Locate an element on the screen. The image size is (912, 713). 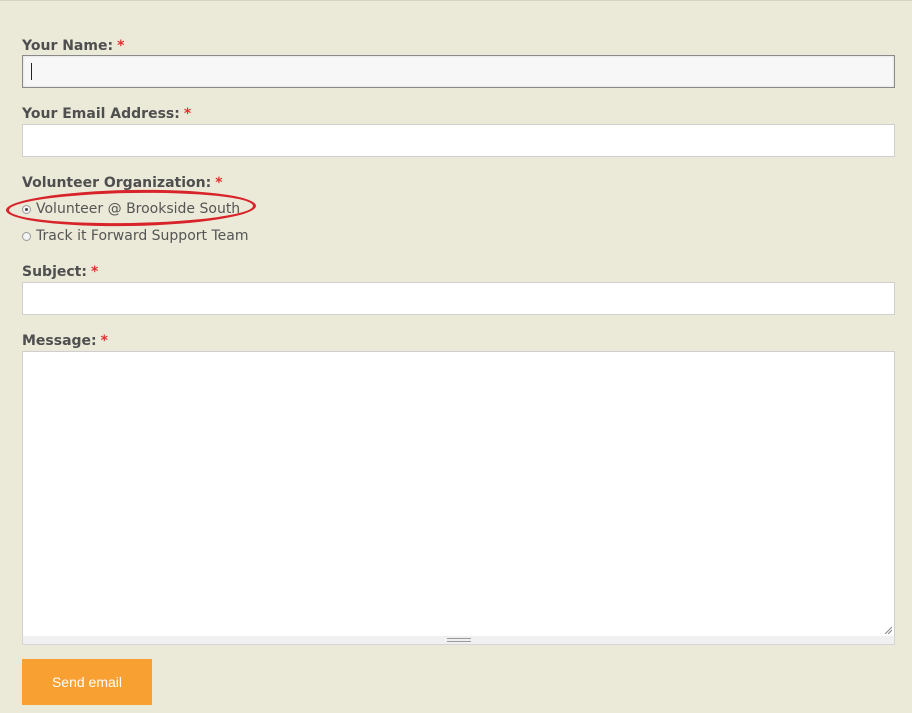
radio-trackitforward is located at coordinates (26, 236).